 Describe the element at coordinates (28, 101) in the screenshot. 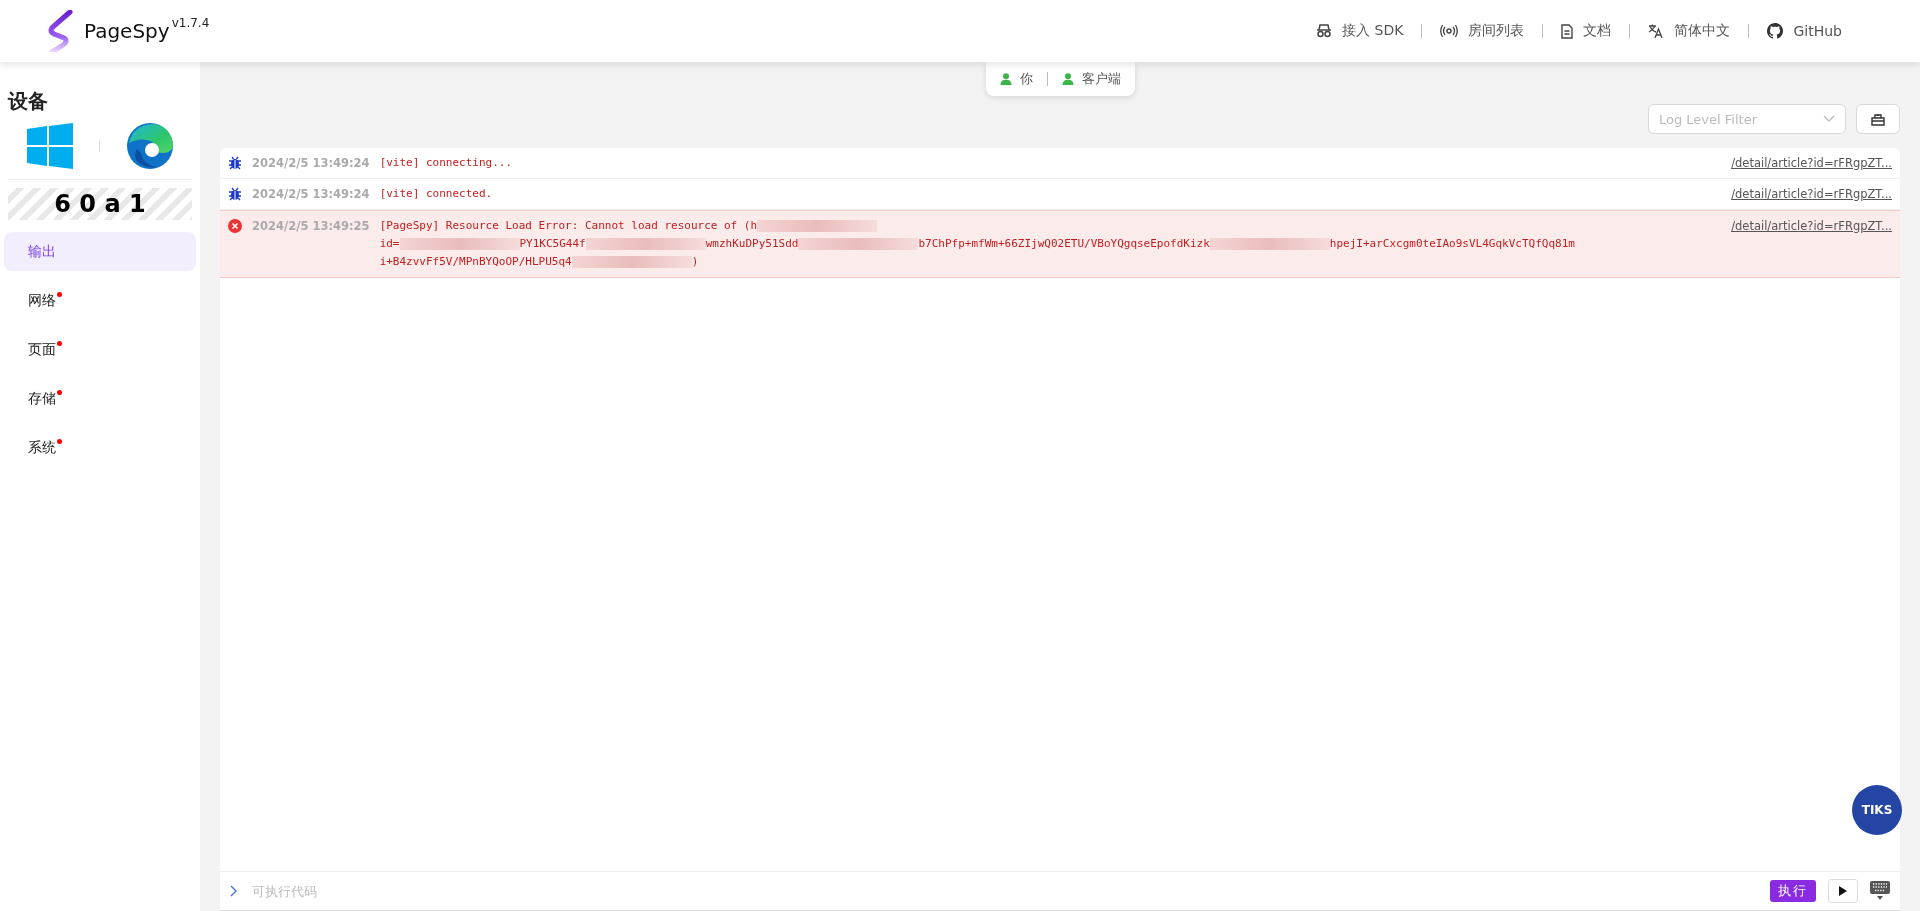

I see `sidebar-title: 设备` at that location.